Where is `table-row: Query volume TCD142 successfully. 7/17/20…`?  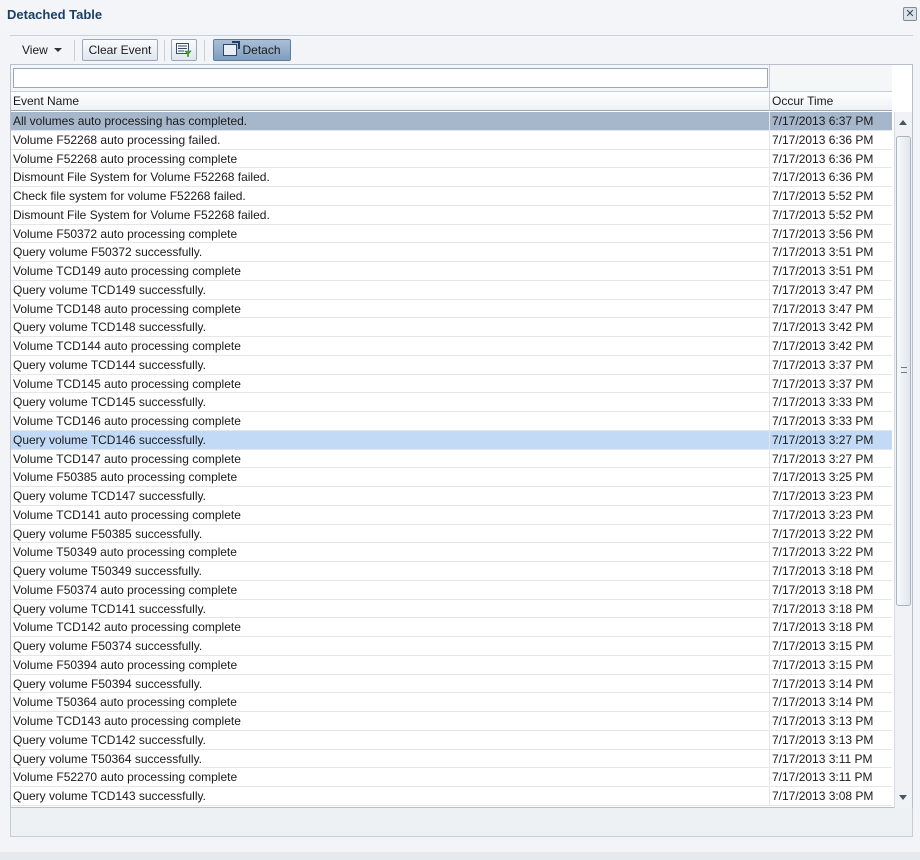 table-row: Query volume TCD142 successfully. 7/17/20… is located at coordinates (451, 740).